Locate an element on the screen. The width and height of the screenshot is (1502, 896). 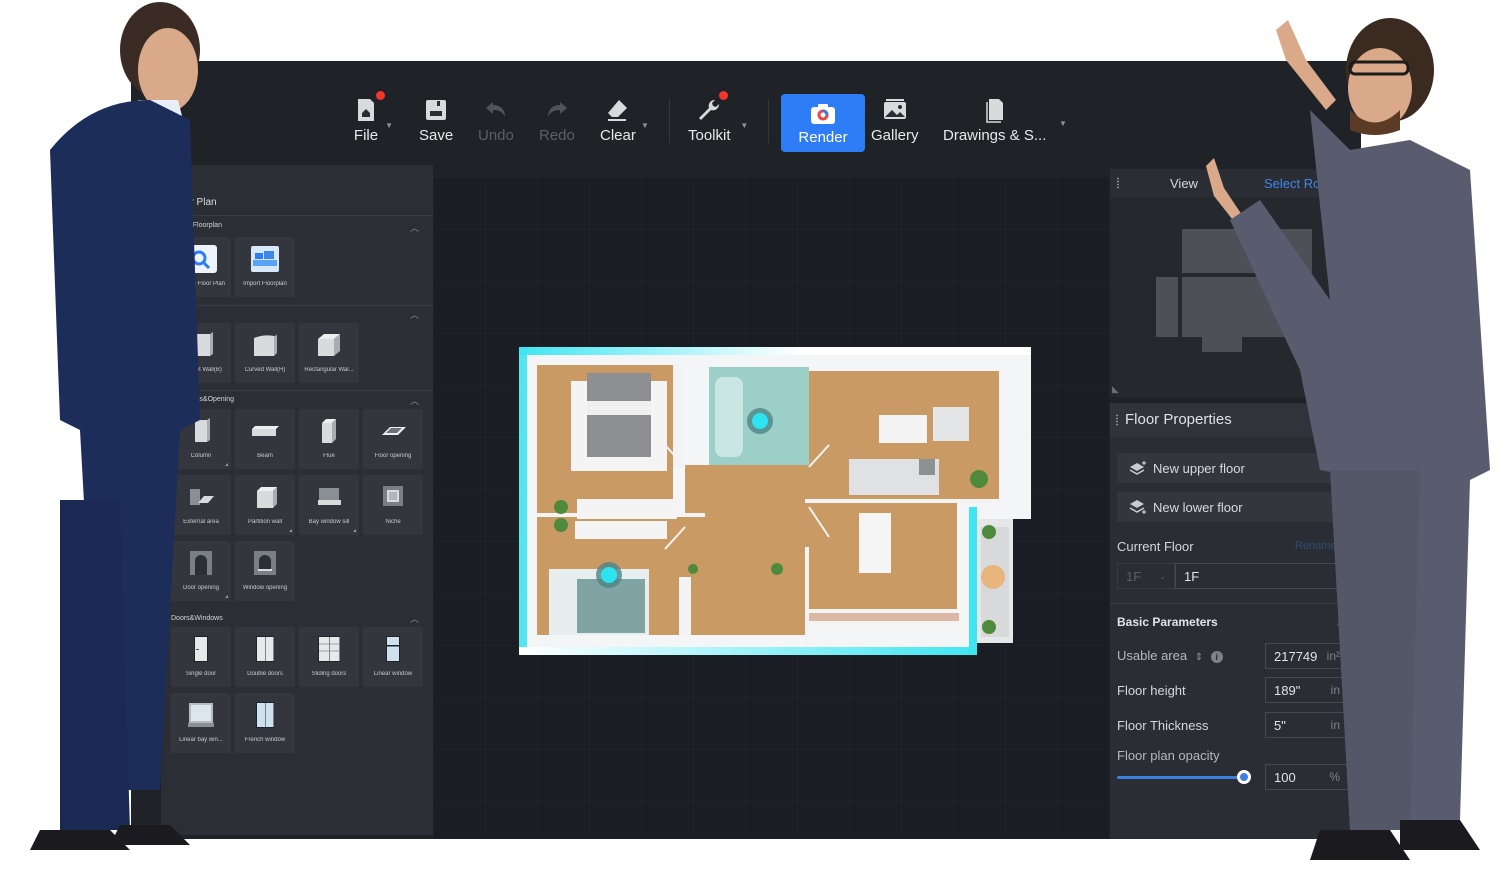
floor-opening-icon is located at coordinates (393, 431).